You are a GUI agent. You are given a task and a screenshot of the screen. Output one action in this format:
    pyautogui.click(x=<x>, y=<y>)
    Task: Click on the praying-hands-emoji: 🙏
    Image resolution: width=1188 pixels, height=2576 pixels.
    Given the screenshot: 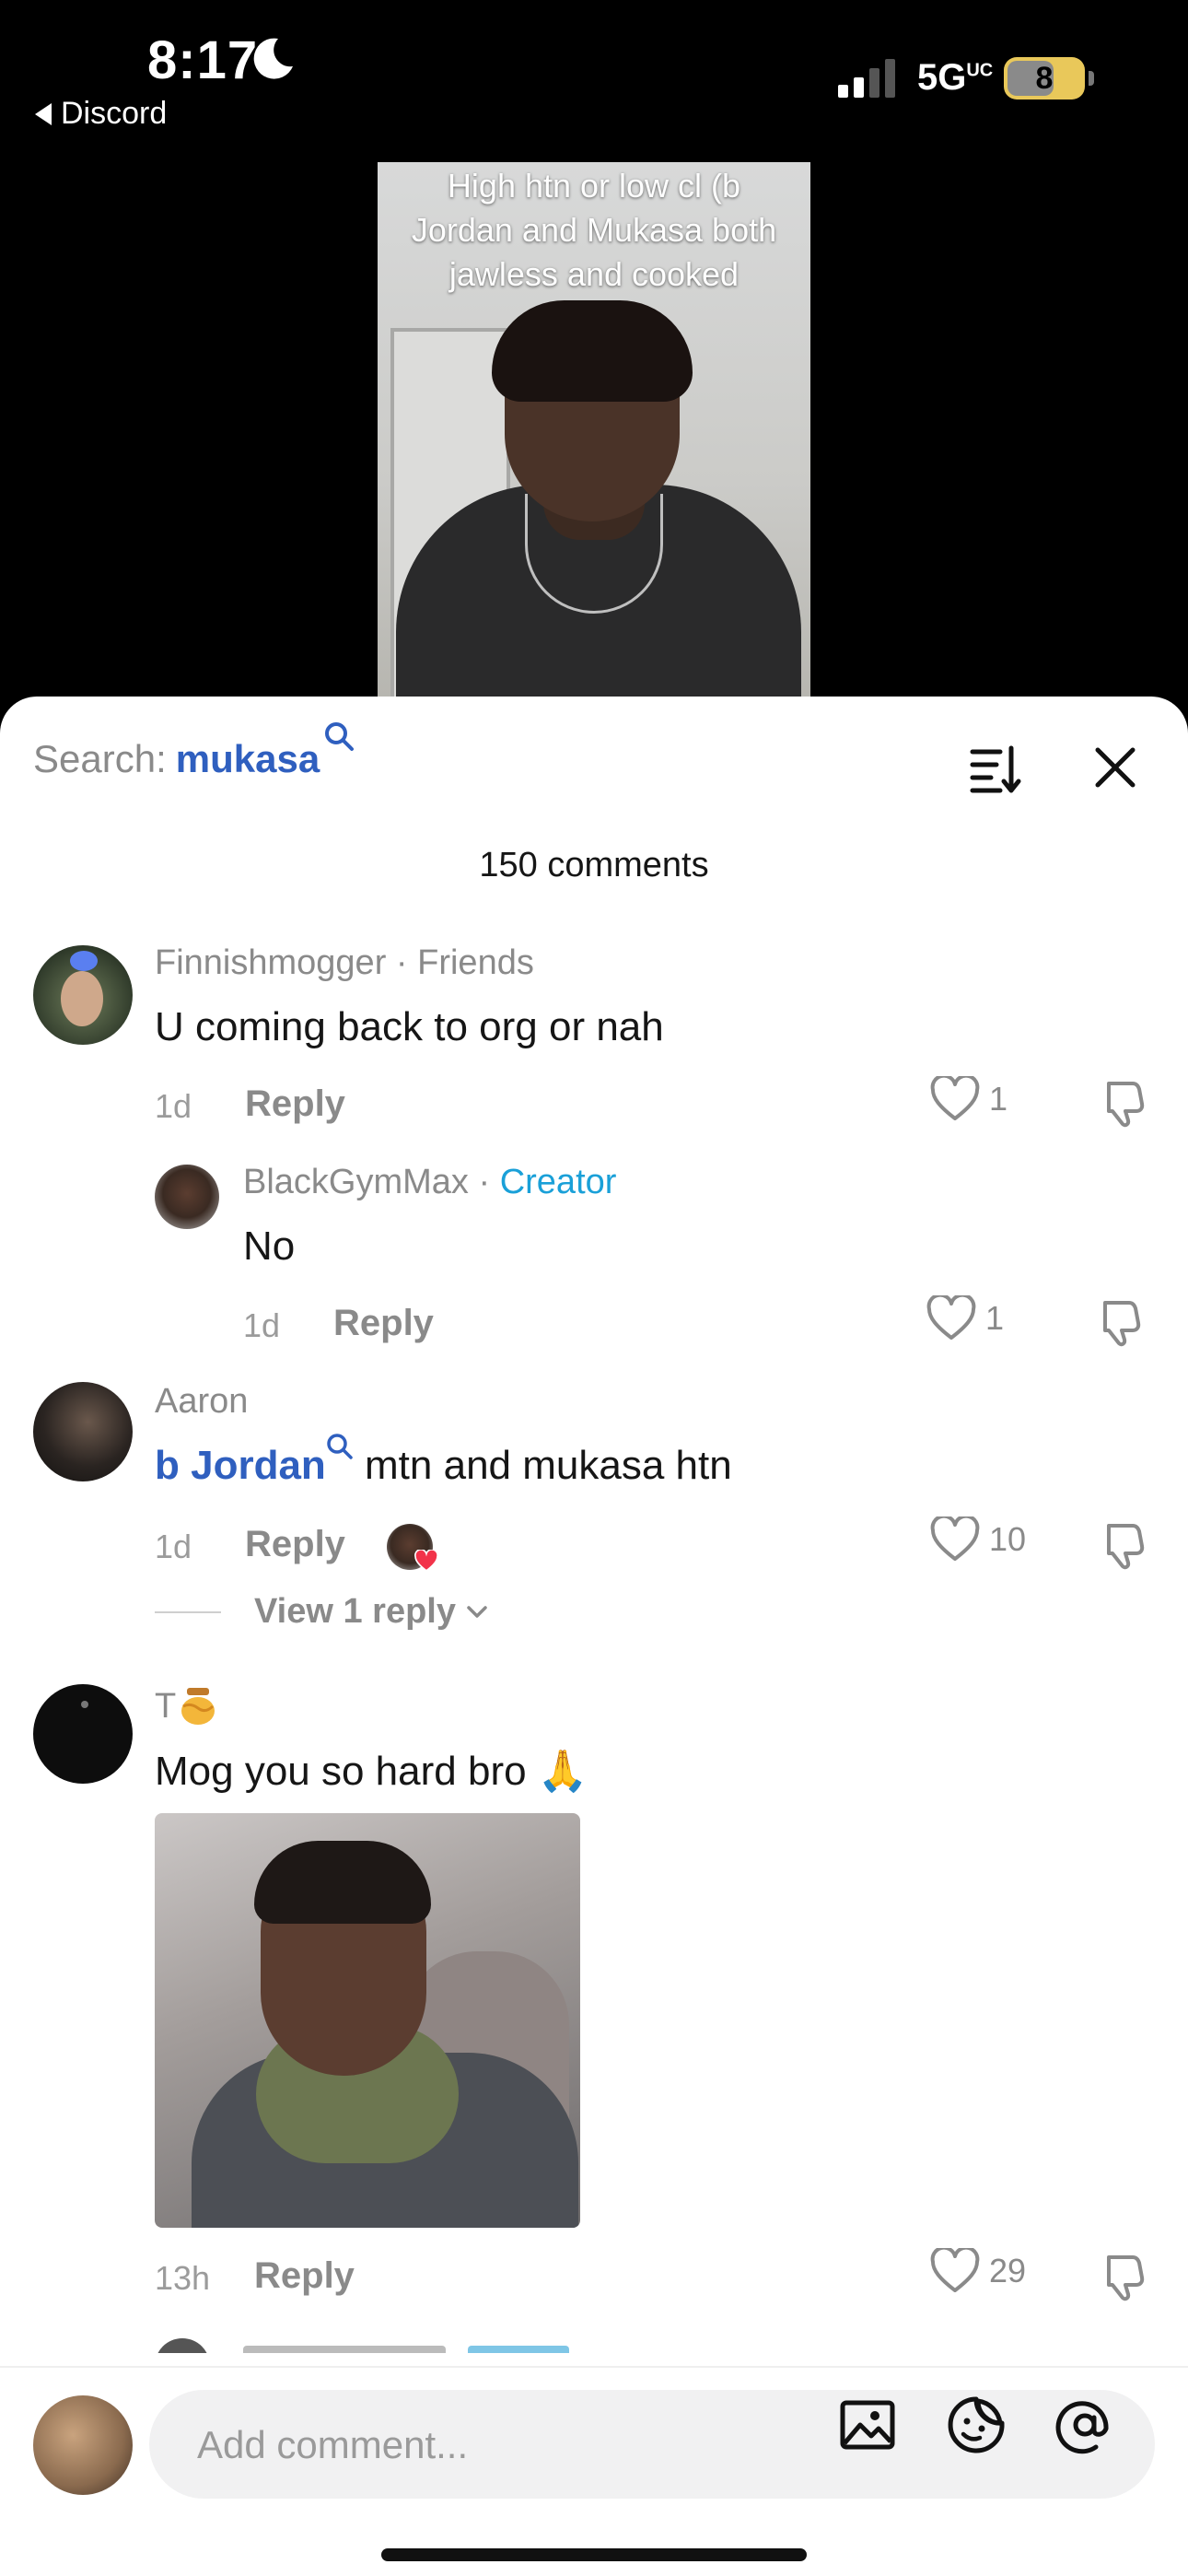 What is the action you would take?
    pyautogui.click(x=562, y=1771)
    